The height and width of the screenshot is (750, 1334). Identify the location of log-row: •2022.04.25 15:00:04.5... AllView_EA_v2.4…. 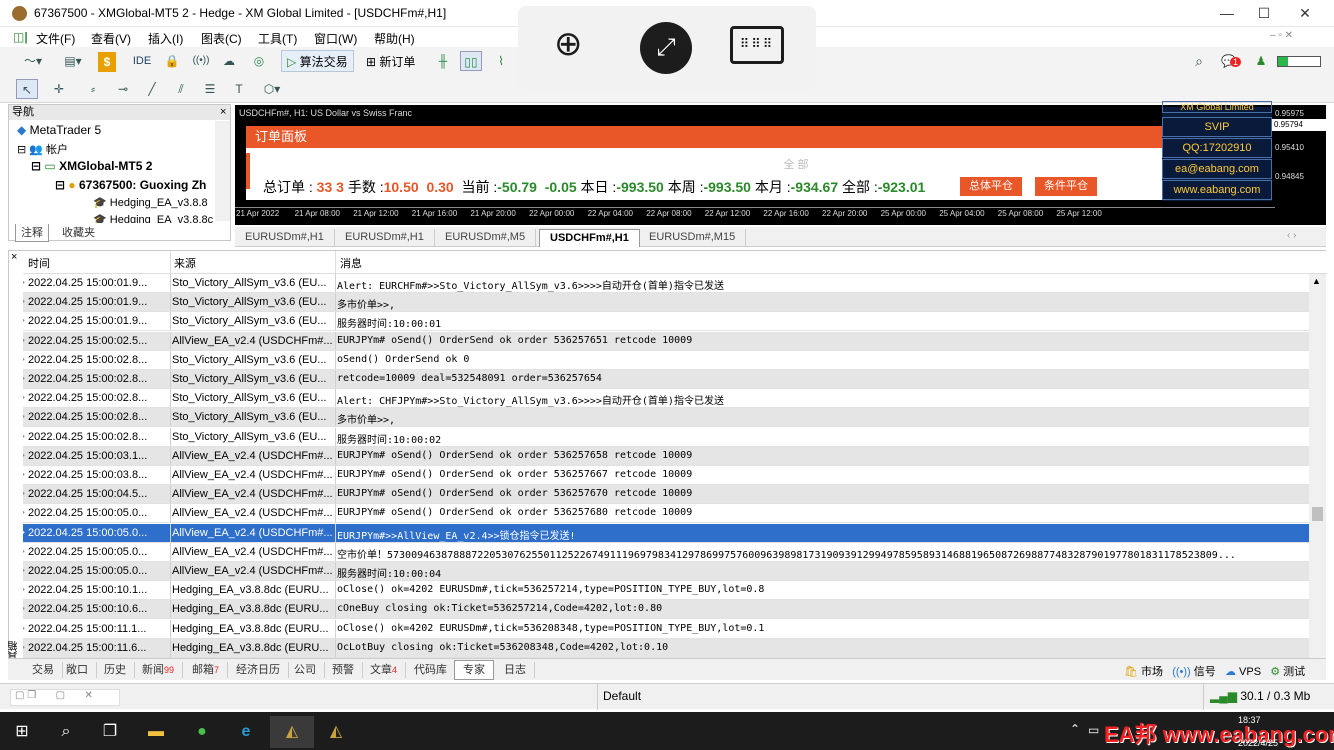
(666, 495).